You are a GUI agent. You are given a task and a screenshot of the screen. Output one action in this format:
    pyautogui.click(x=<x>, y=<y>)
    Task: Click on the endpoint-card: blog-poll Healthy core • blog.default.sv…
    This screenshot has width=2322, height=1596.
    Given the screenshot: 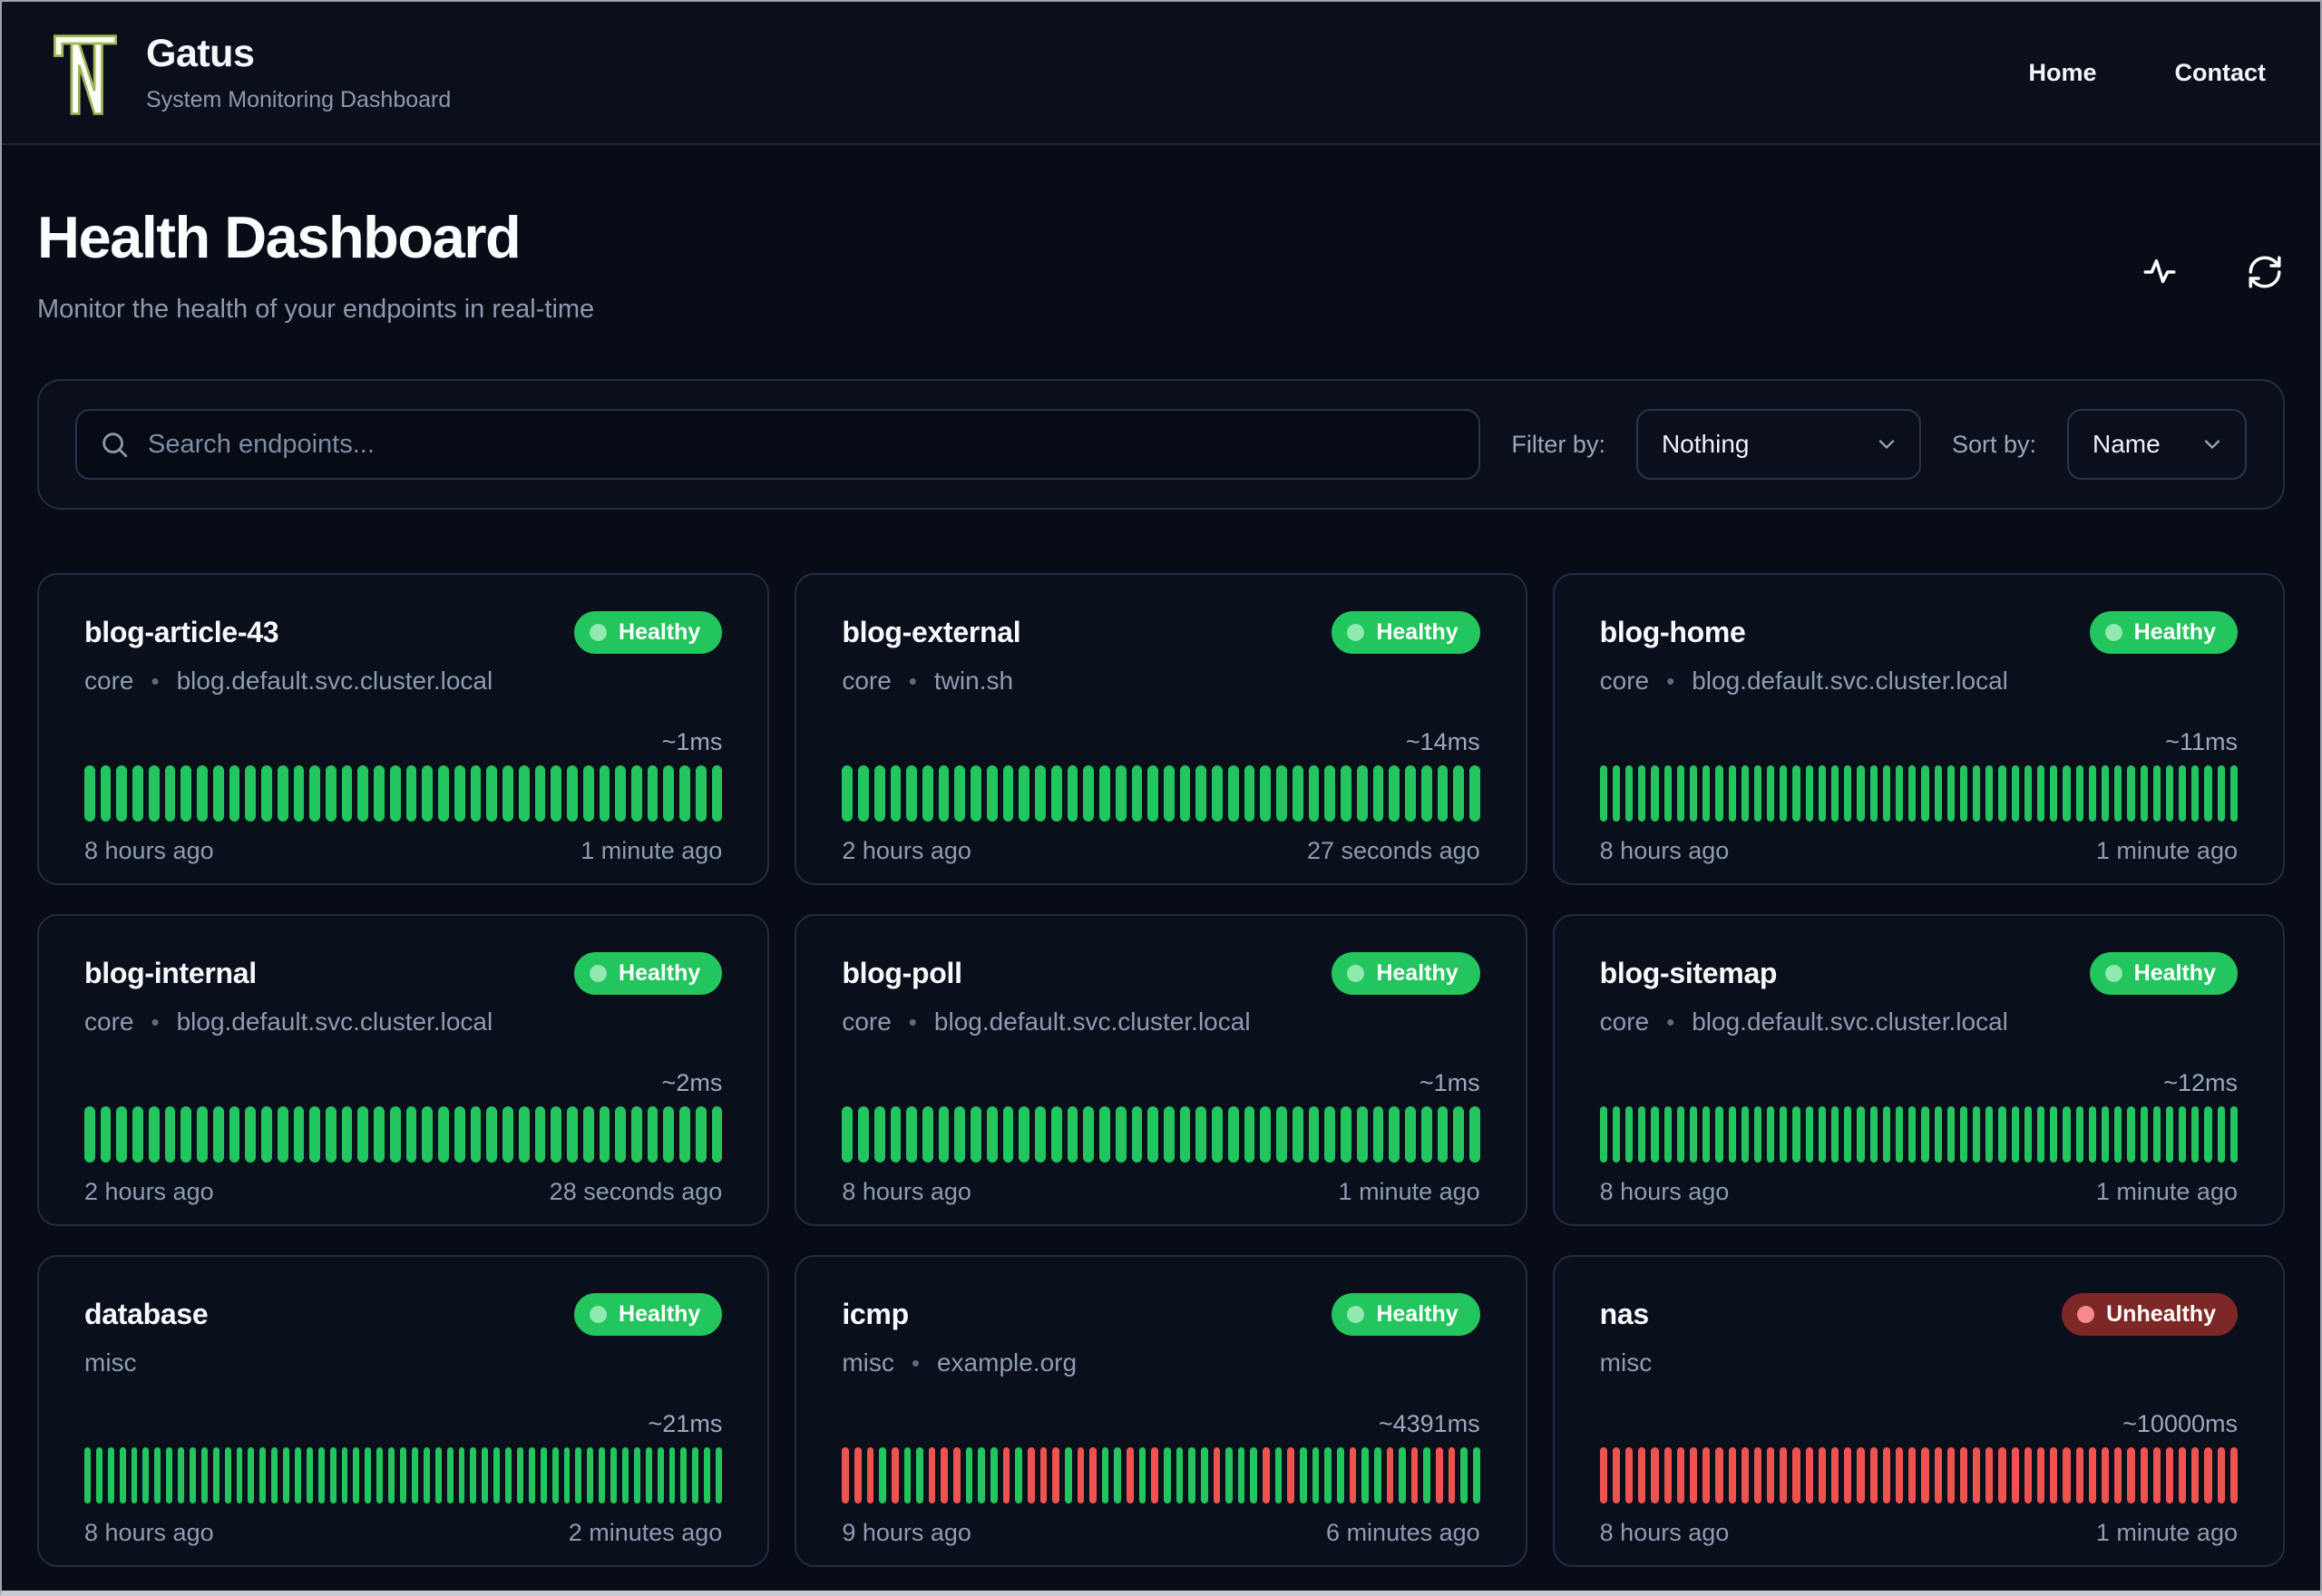 What is the action you would take?
    pyautogui.click(x=1161, y=1070)
    